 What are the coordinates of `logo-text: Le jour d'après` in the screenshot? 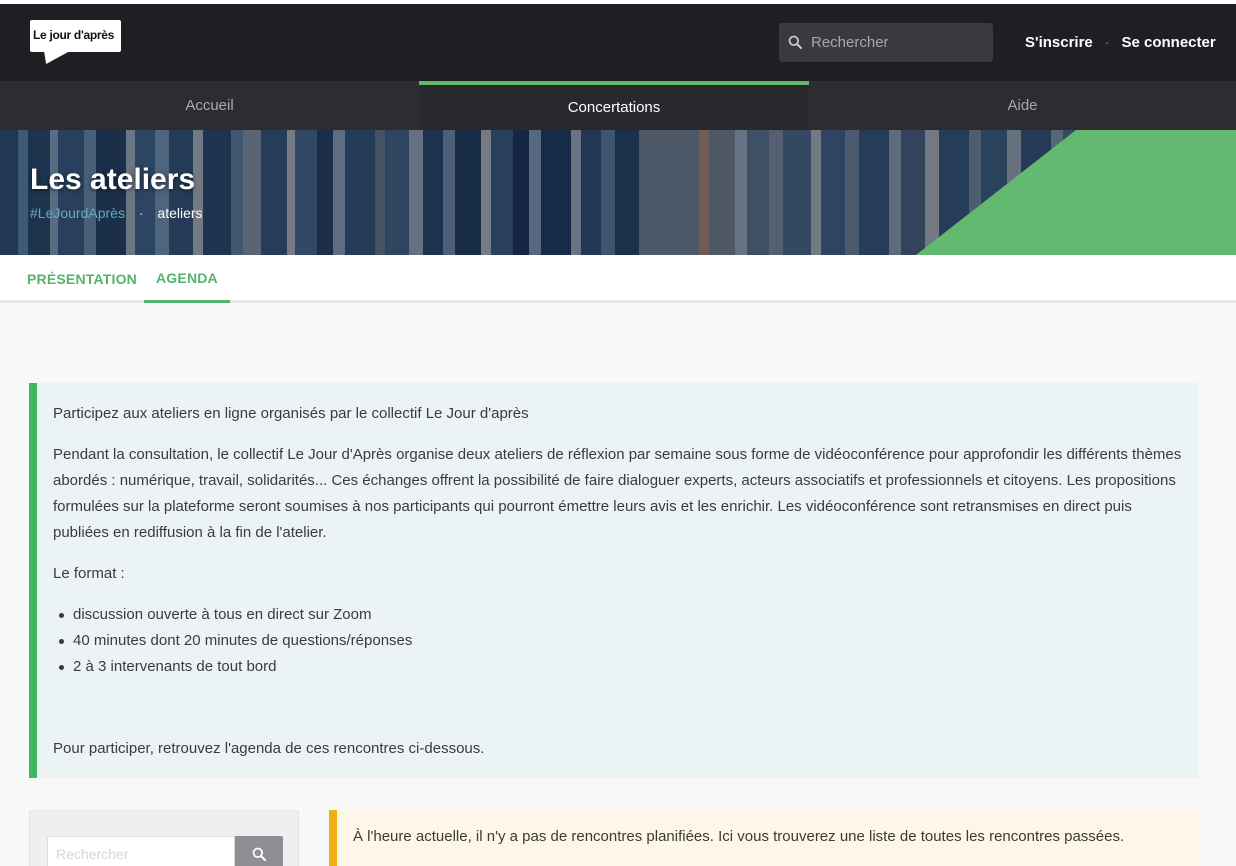 It's located at (74, 35).